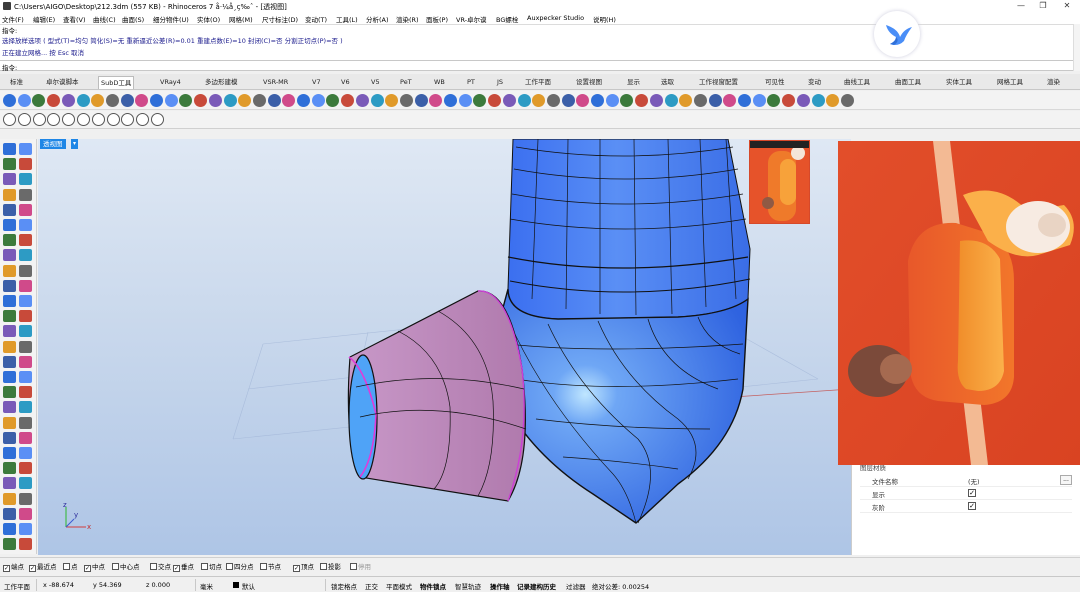  I want to click on tab-transform: 变动, so click(814, 82).